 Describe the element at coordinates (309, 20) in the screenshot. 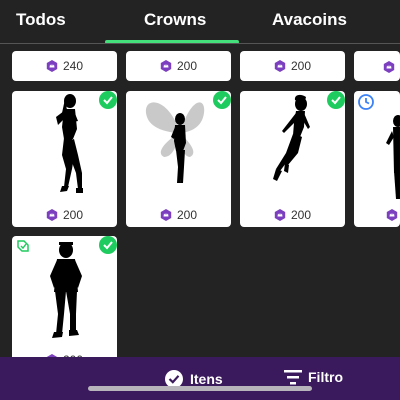

I see `tab-avacoins: Avacoins` at that location.